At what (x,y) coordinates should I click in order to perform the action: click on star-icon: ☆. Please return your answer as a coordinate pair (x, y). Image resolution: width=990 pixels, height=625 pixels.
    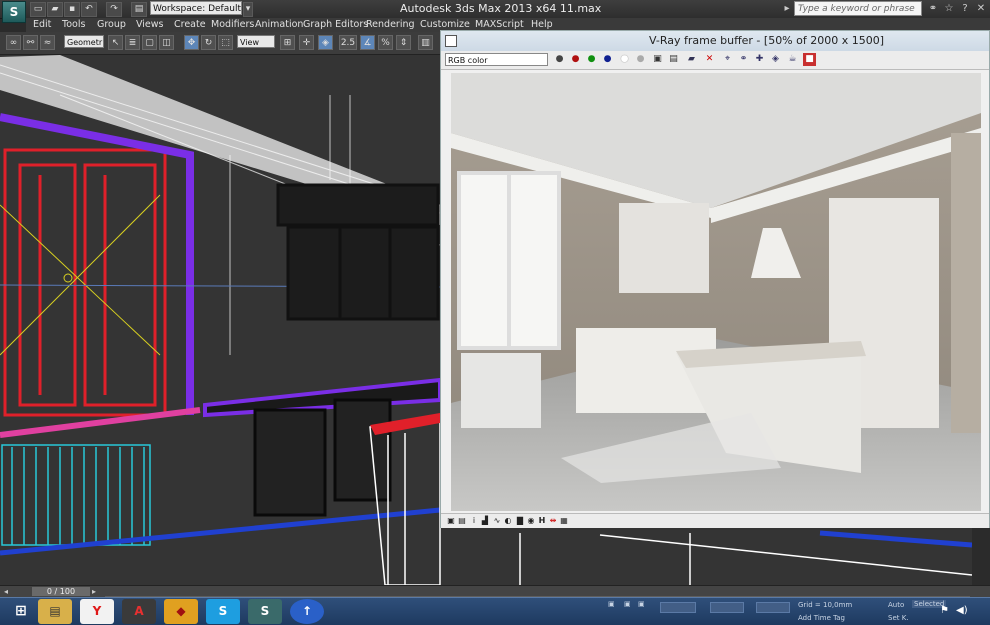
    Looking at the image, I should click on (949, 8).